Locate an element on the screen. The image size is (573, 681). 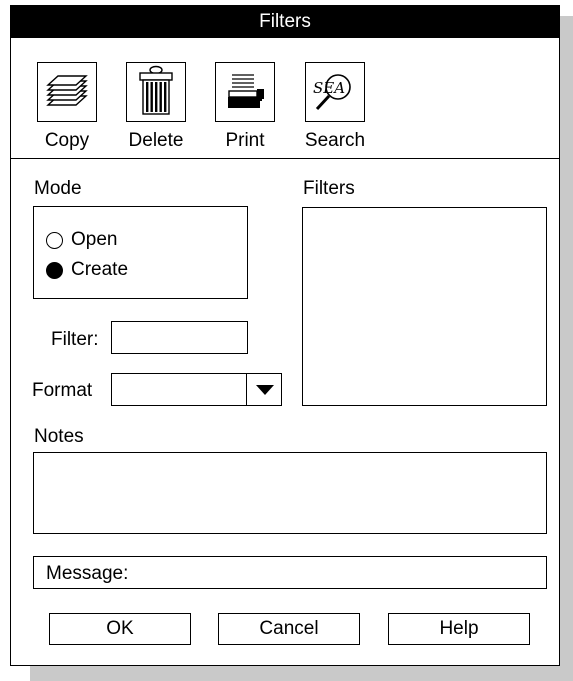
filter-label: Filter: is located at coordinates (75, 339).